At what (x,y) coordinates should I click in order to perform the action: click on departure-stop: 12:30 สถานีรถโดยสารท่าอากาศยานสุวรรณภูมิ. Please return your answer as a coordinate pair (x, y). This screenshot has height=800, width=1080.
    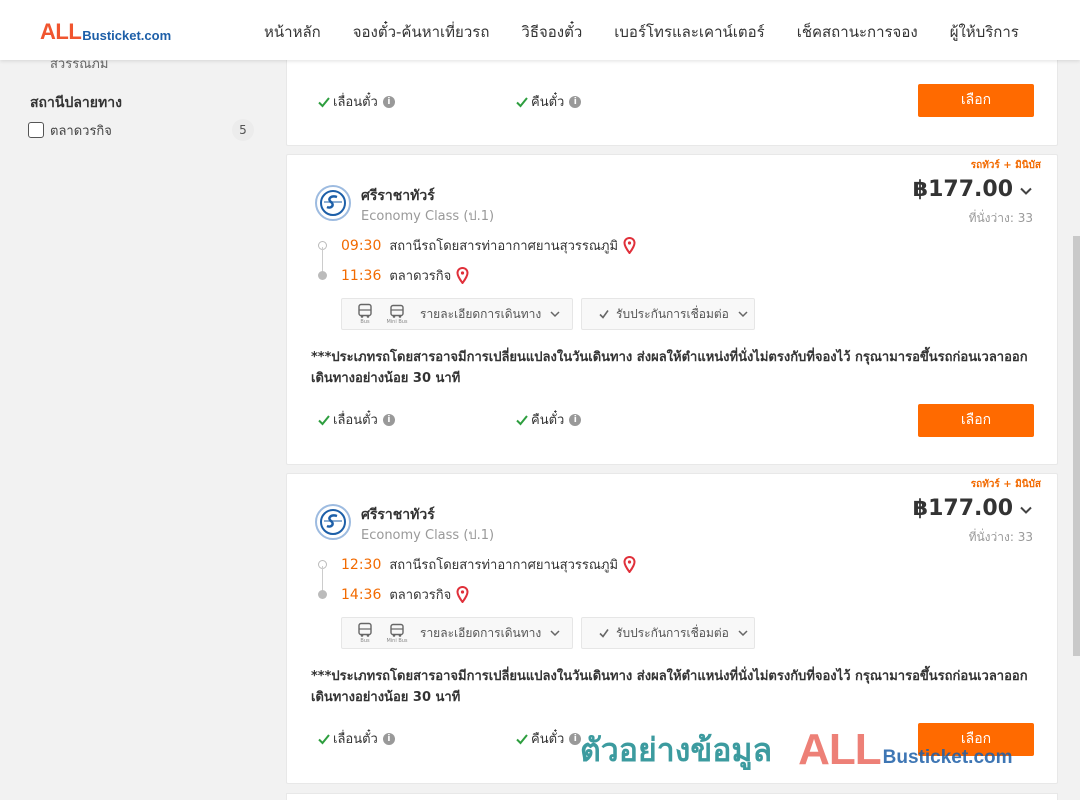
    Looking at the image, I should click on (488, 564).